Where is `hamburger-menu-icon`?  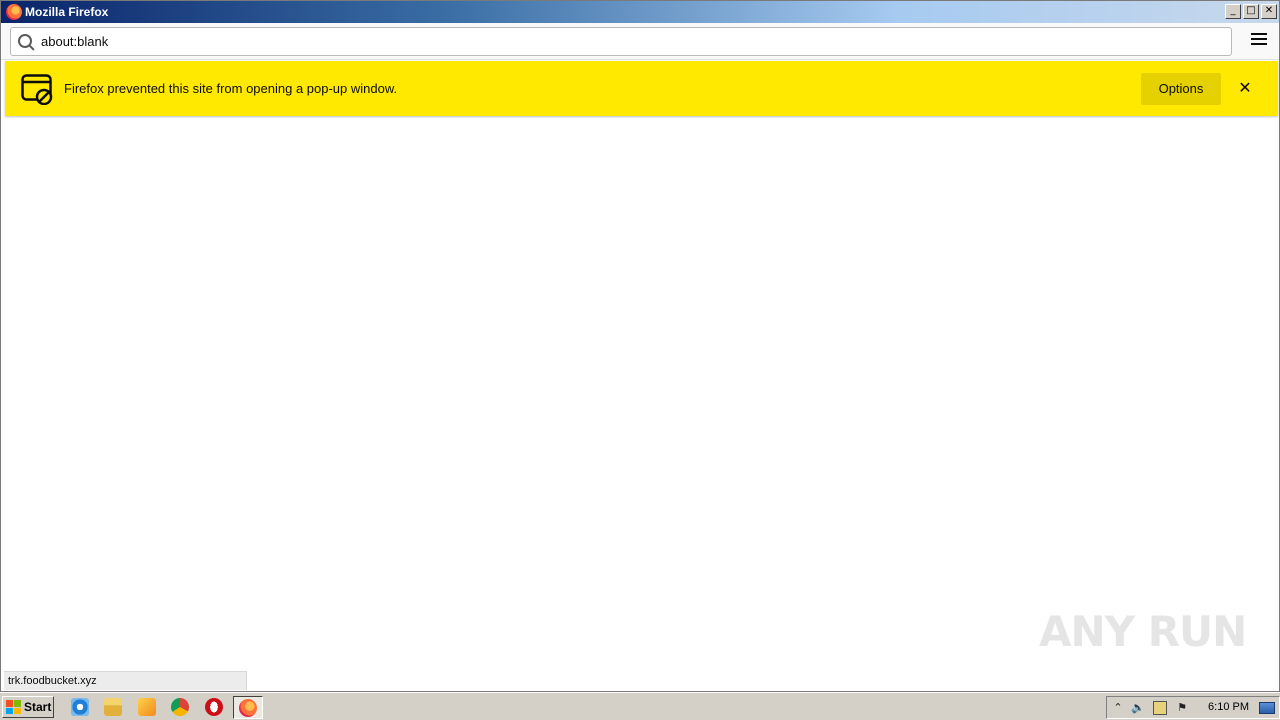 hamburger-menu-icon is located at coordinates (1259, 40).